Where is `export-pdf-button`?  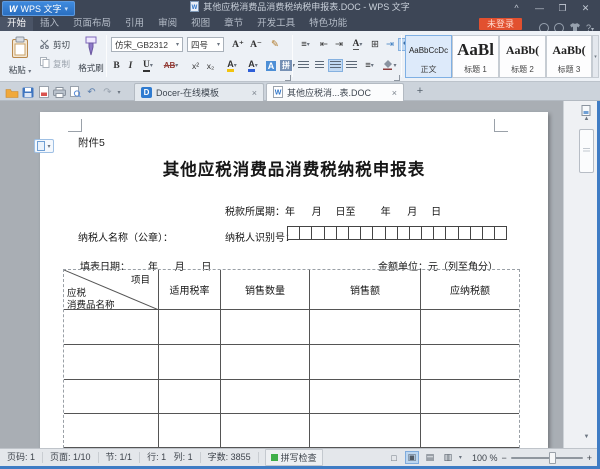
export-pdf-button is located at coordinates (43, 92).